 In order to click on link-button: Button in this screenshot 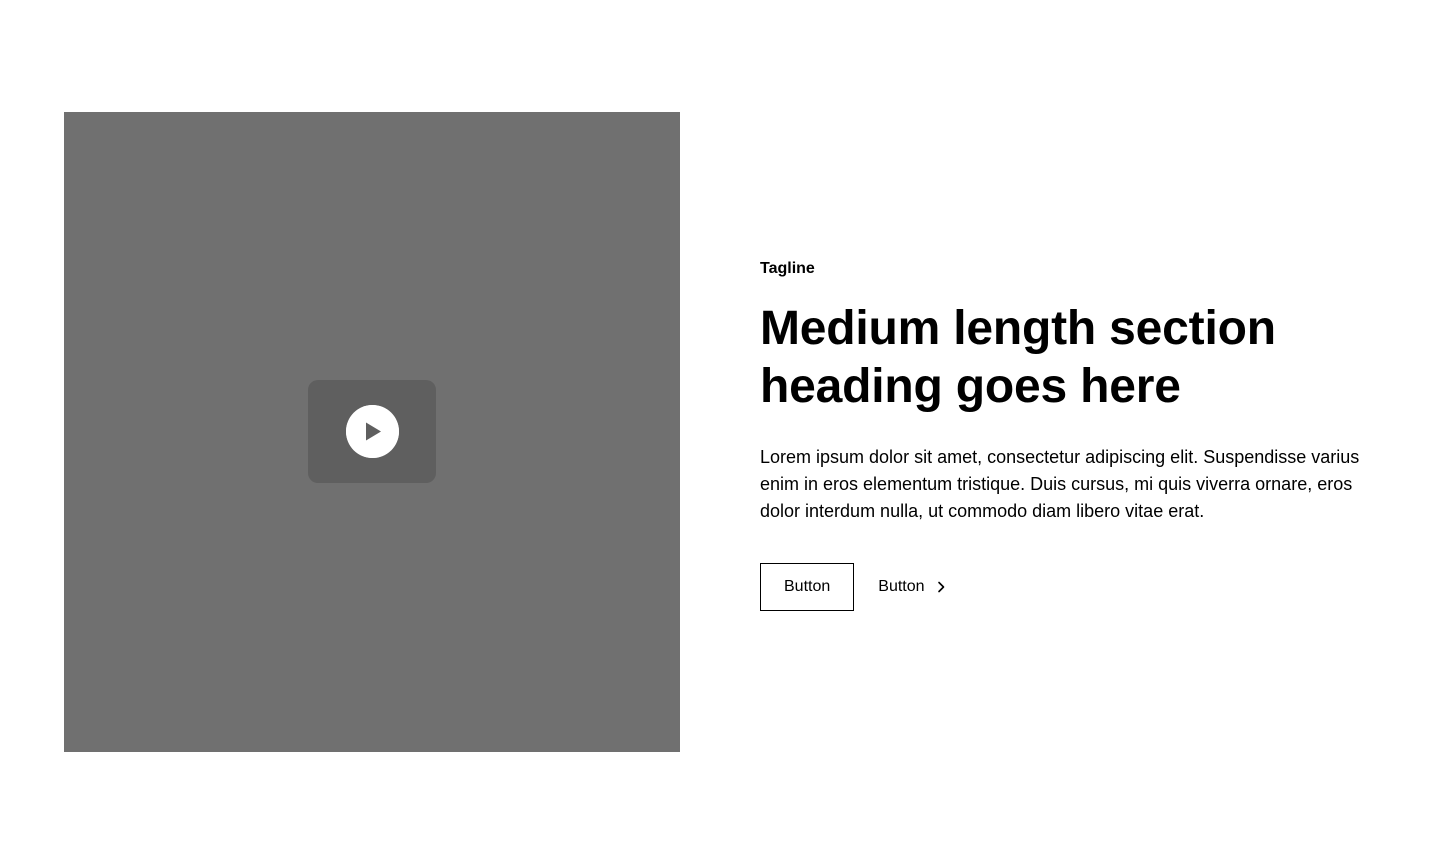, I will do `click(913, 587)`.